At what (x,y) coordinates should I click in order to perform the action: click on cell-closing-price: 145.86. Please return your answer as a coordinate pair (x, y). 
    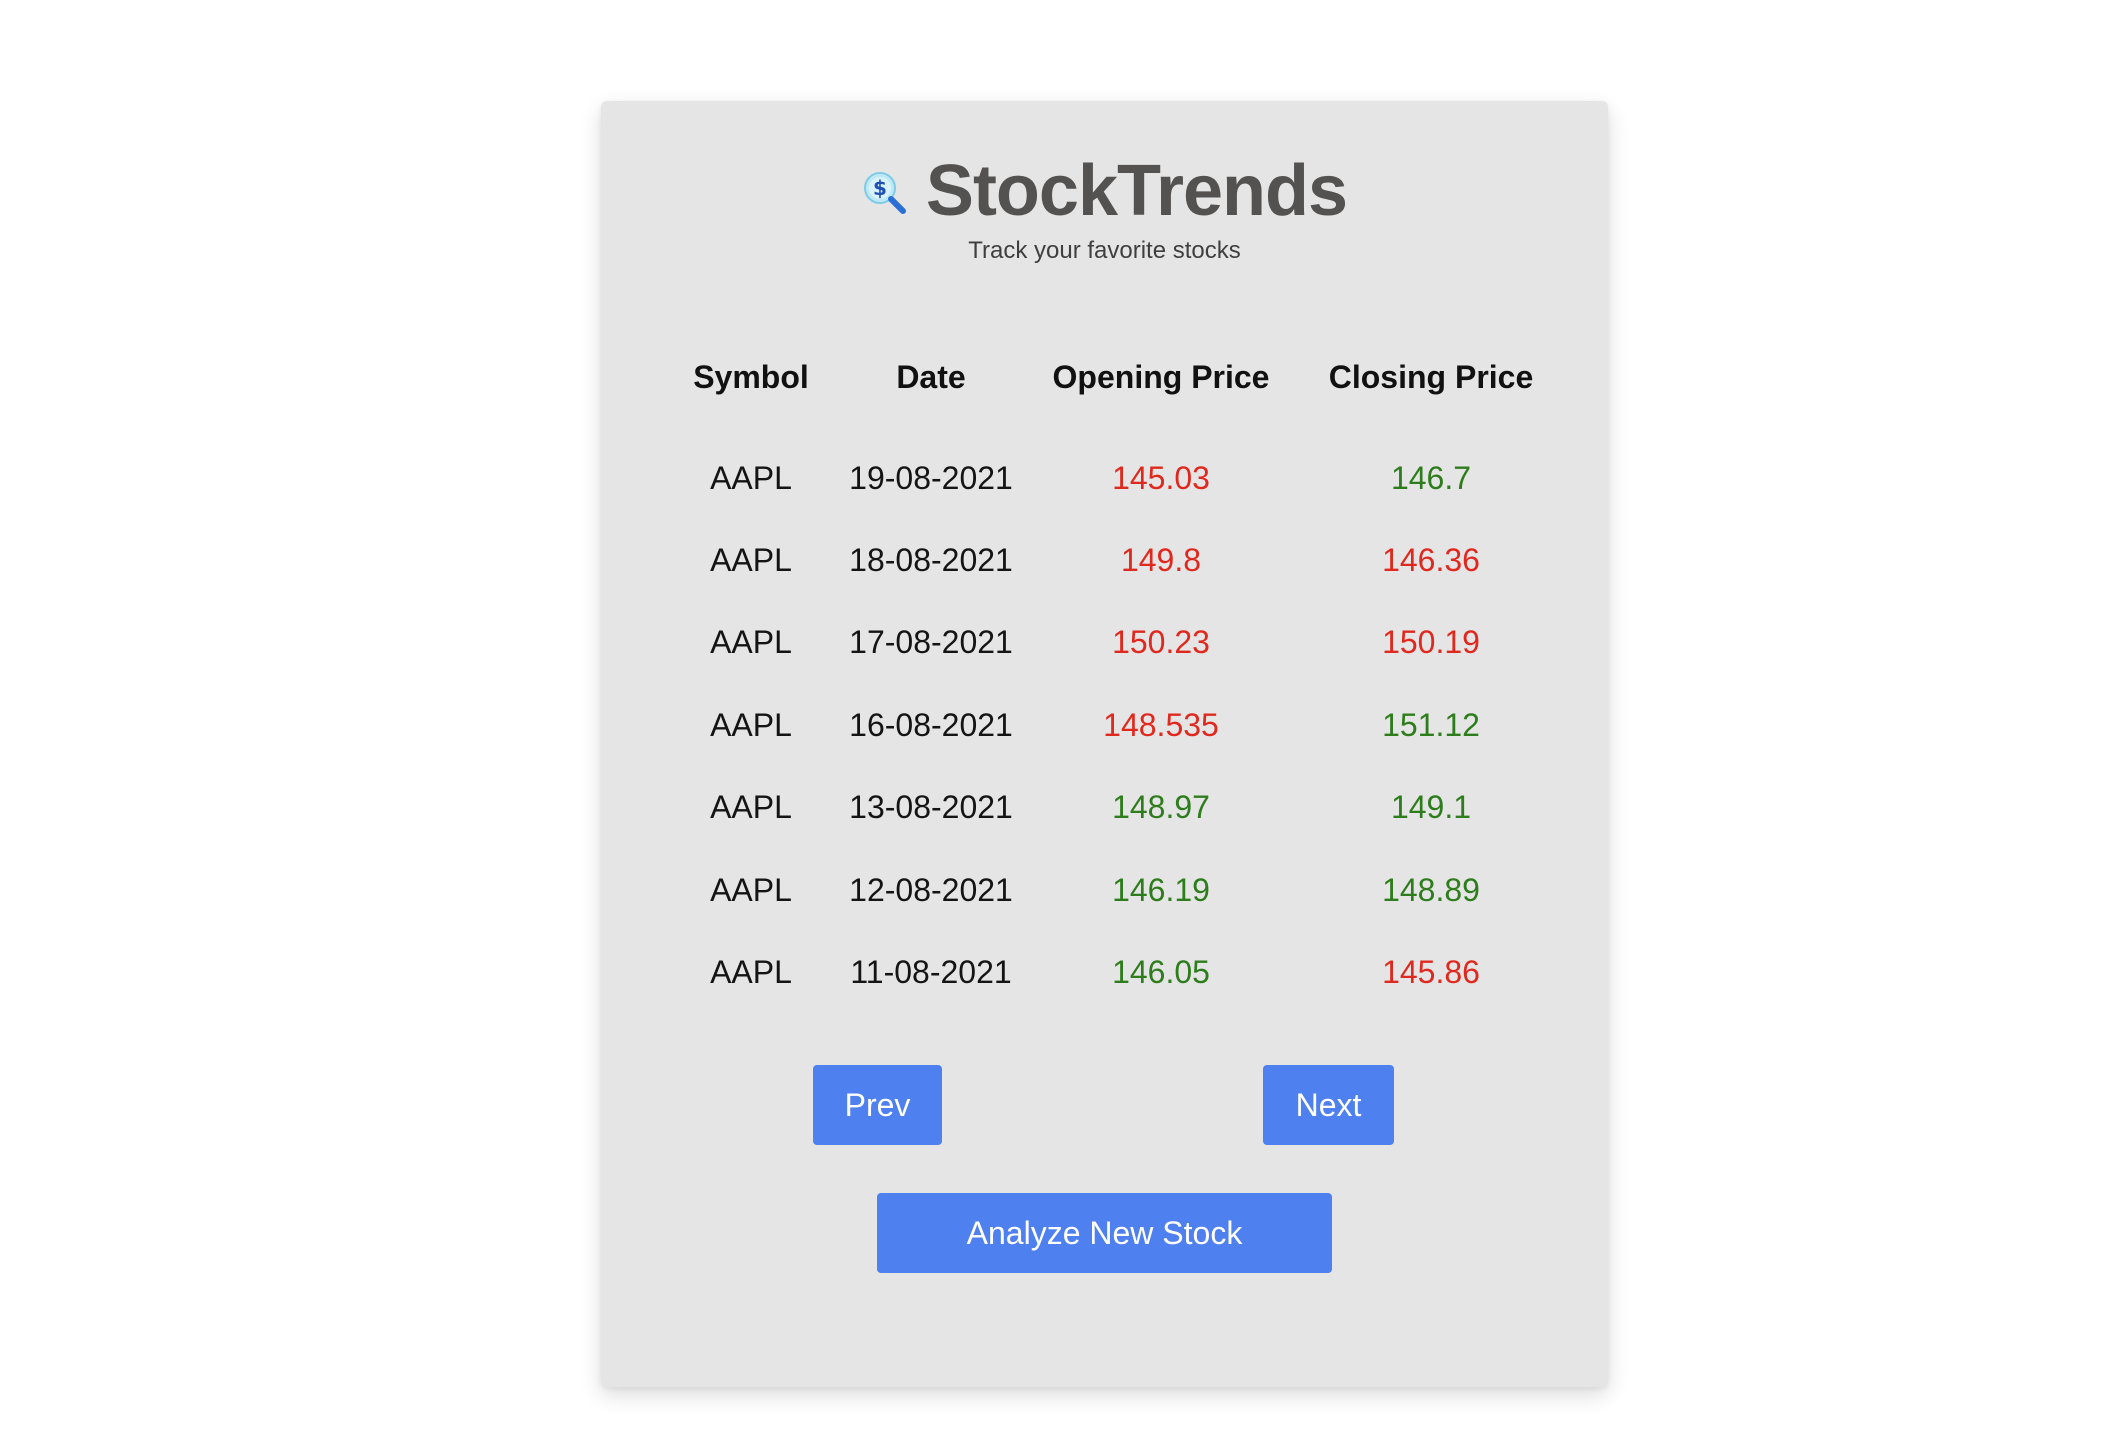
    Looking at the image, I should click on (1431, 972).